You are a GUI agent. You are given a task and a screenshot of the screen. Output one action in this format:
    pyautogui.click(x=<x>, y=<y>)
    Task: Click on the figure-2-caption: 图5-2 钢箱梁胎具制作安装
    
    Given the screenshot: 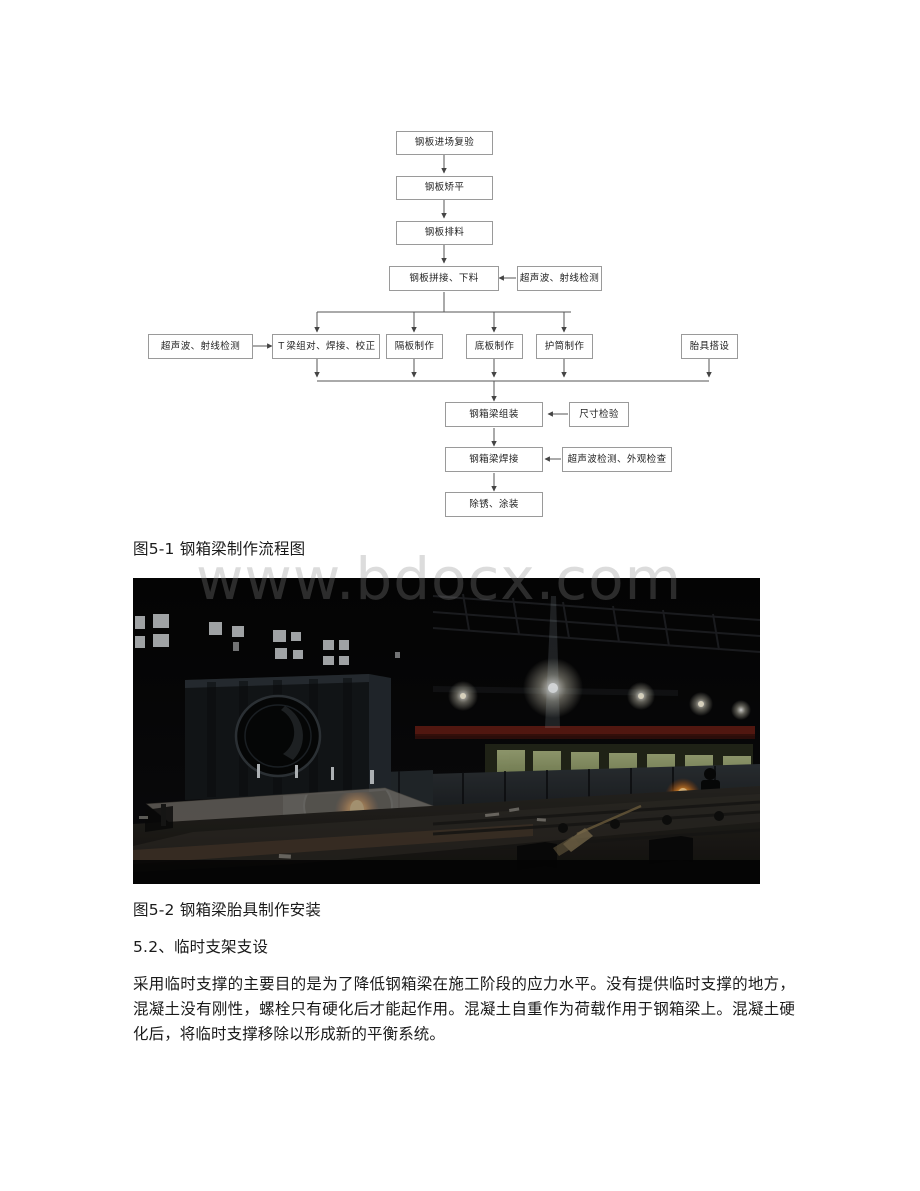 What is the action you would take?
    pyautogui.click(x=227, y=910)
    